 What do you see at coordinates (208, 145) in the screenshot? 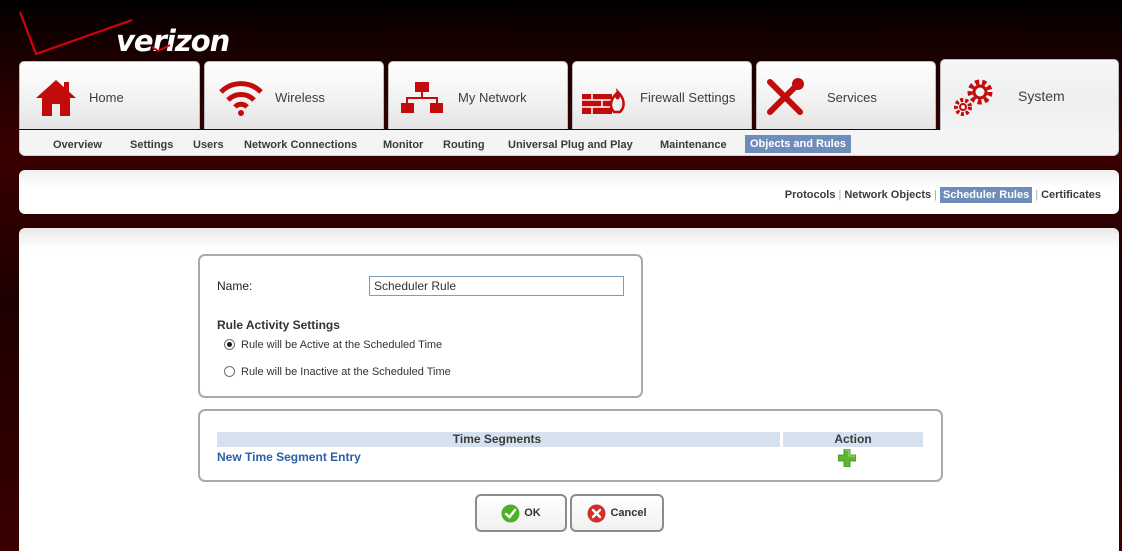
I see `subnav-users: Users` at bounding box center [208, 145].